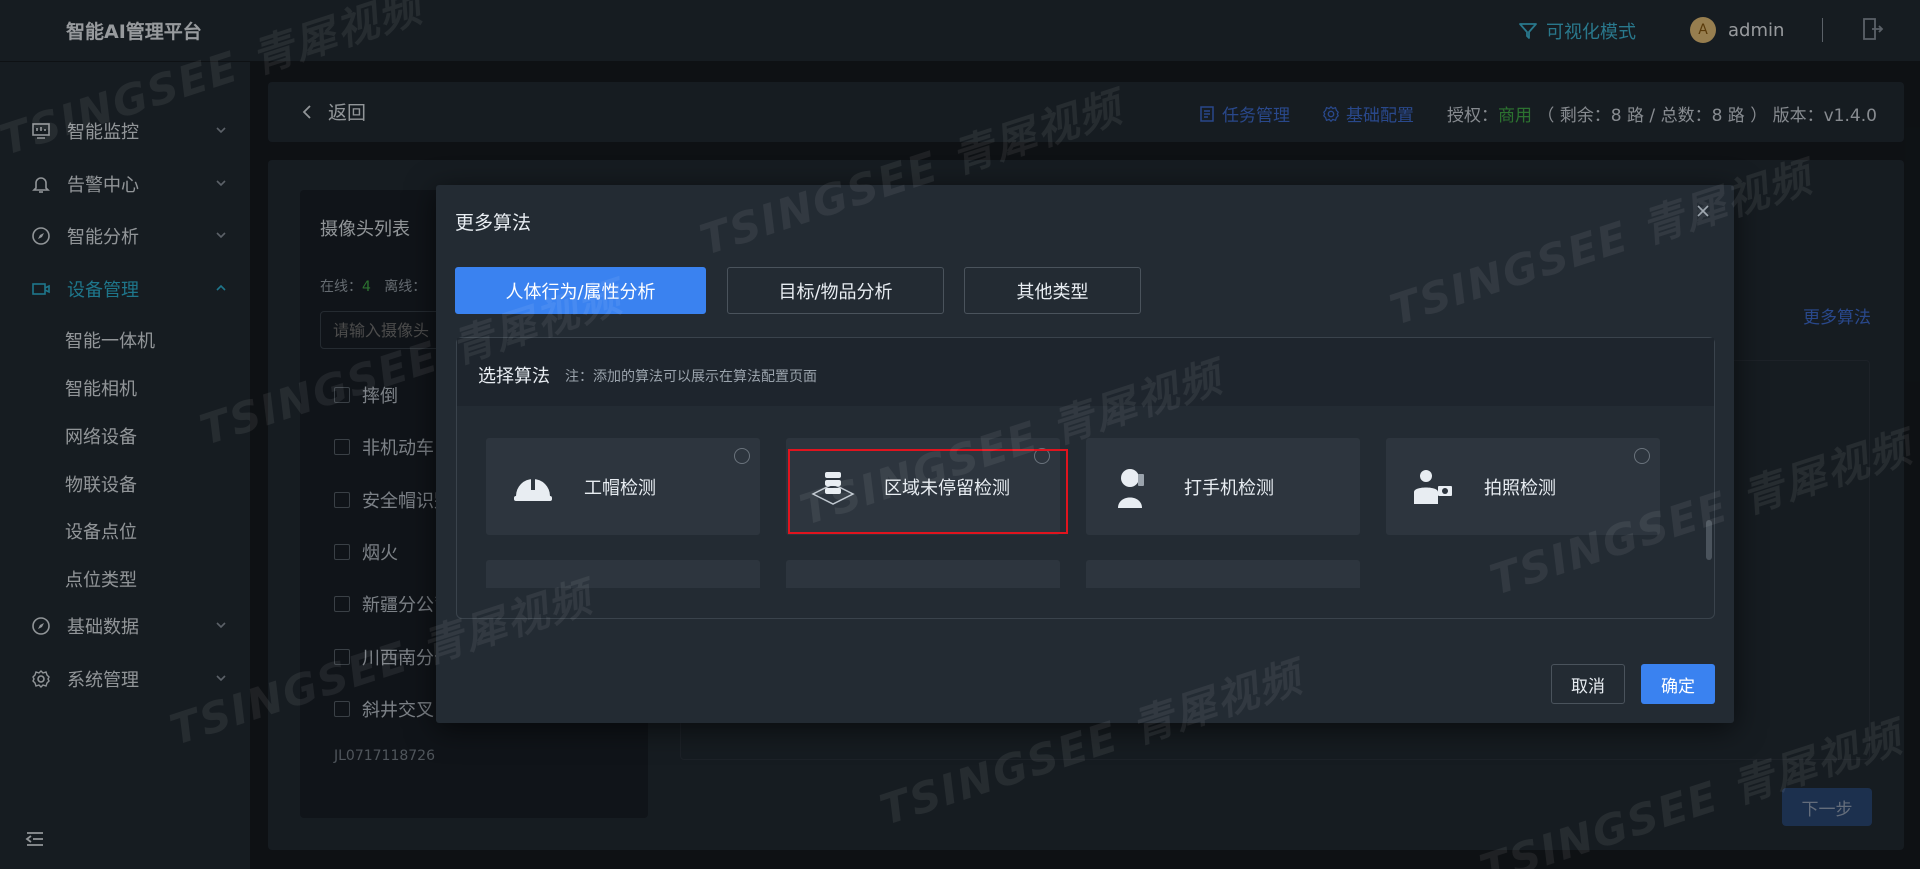  Describe the element at coordinates (493, 223) in the screenshot. I see `dialog-title: 更多算法` at that location.